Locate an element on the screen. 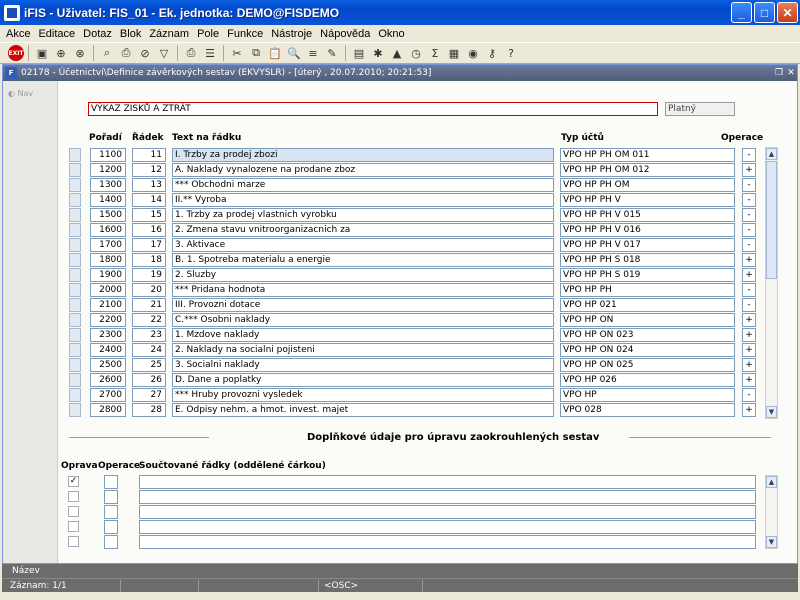  radek-cell: 21 is located at coordinates (149, 305).